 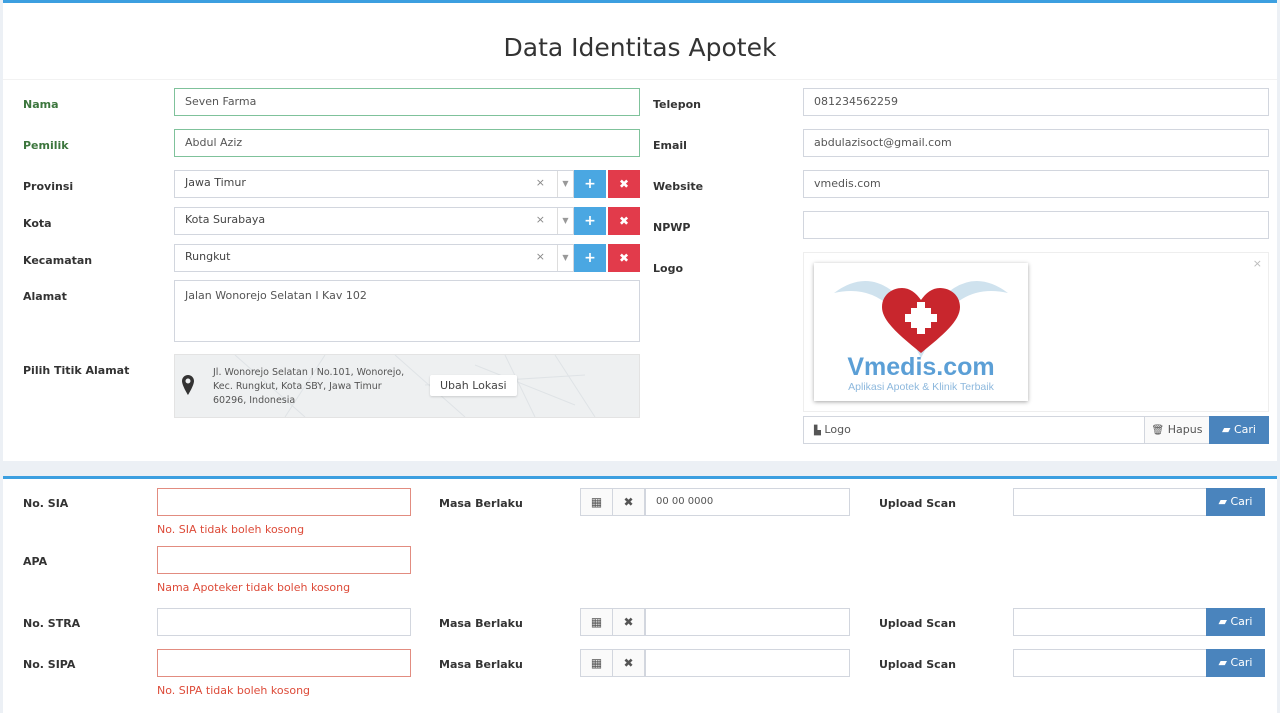 I want to click on sipa-error: No. SIPA tidak boleh kosong, so click(x=234, y=690).